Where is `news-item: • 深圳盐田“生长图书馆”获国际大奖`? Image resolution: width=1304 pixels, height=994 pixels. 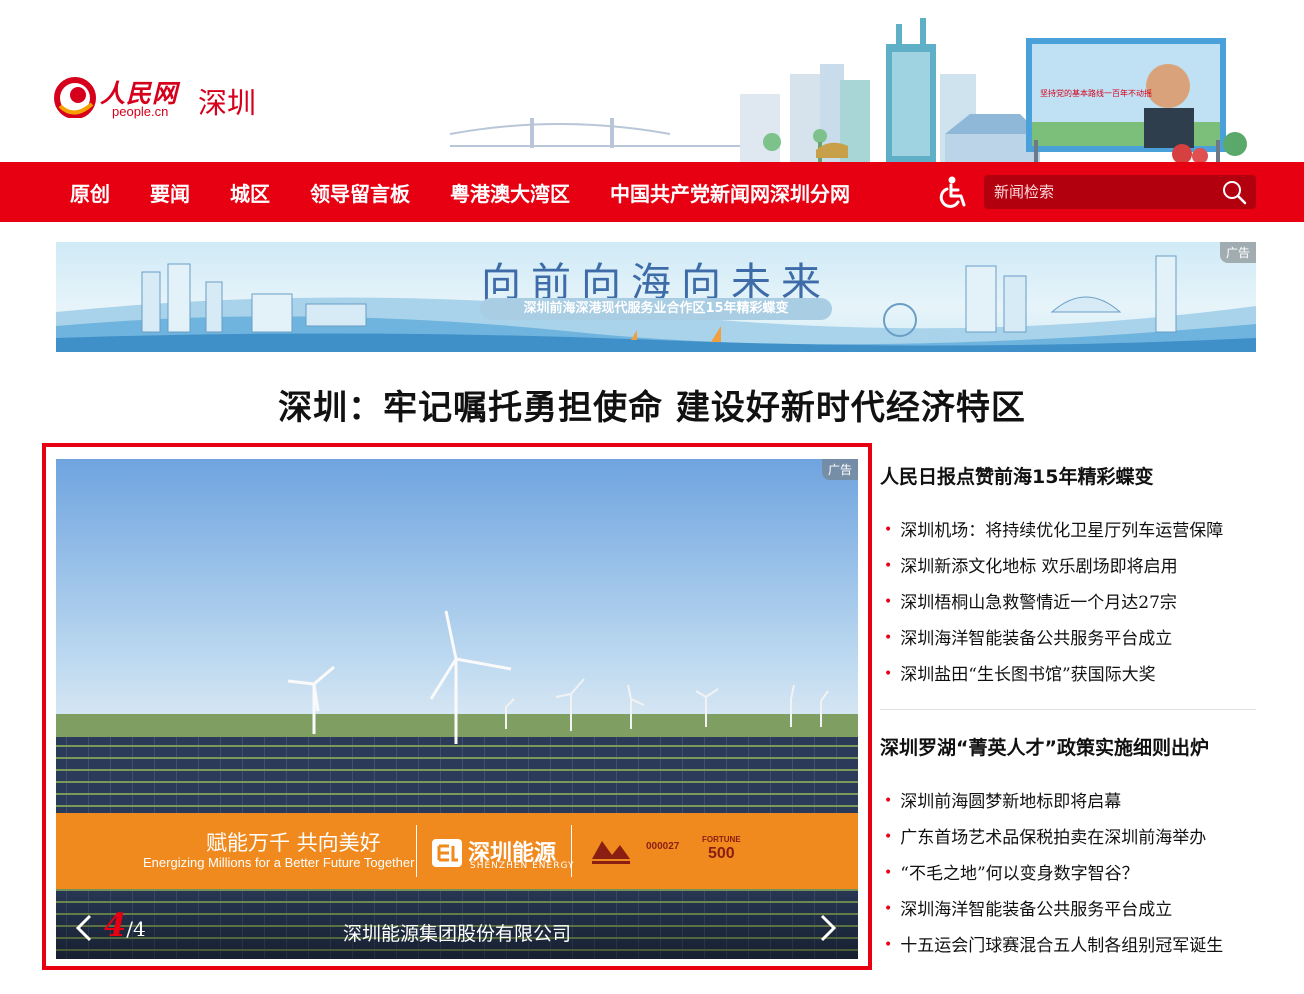 news-item: • 深圳盐田“生长图书馆”获国际大奖 is located at coordinates (1020, 672).